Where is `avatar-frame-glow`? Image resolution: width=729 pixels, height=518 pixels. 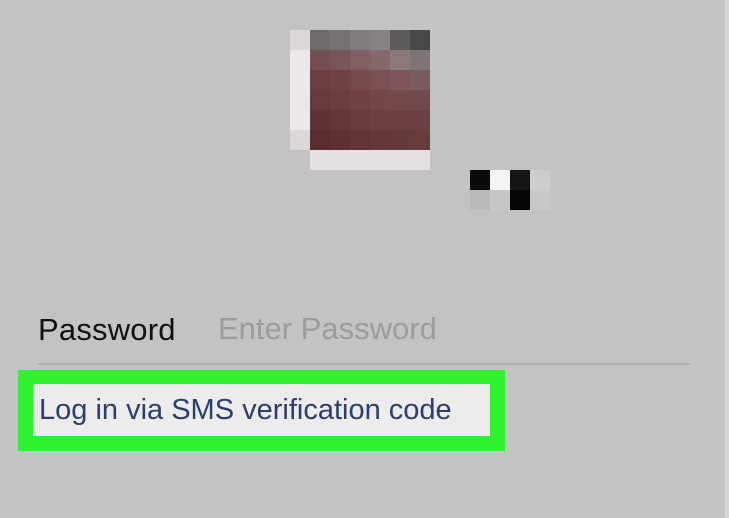 avatar-frame-glow is located at coordinates (300, 90).